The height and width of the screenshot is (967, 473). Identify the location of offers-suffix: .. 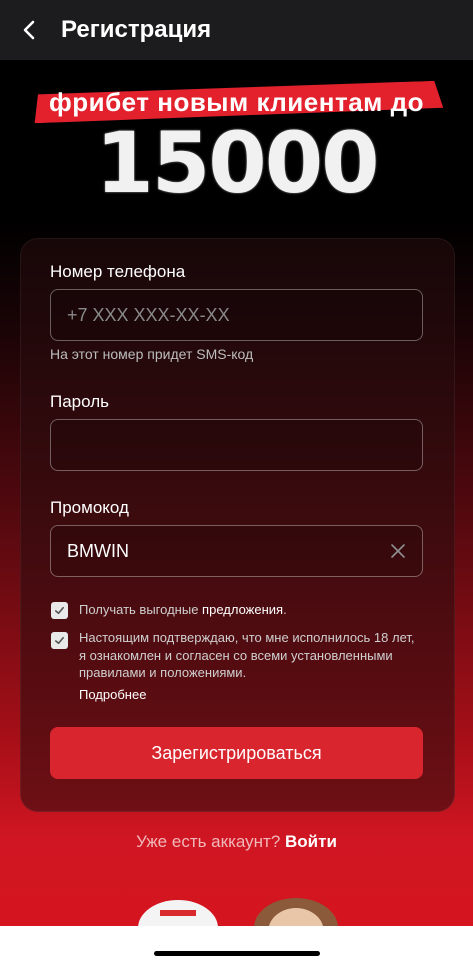
(285, 609).